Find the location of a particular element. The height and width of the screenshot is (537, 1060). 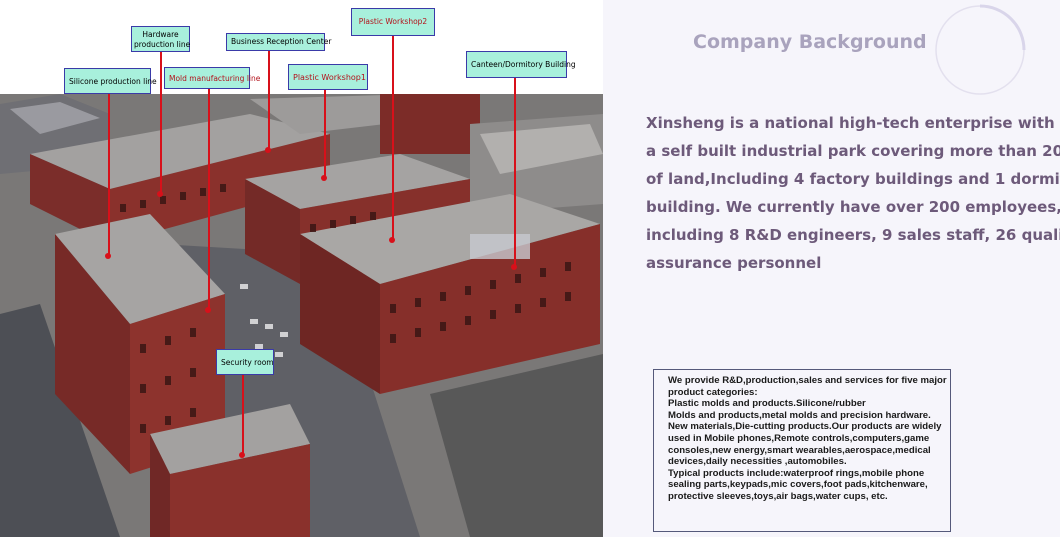

label-plastic-workshop2: Plastic Workshop2 is located at coordinates (393, 22).